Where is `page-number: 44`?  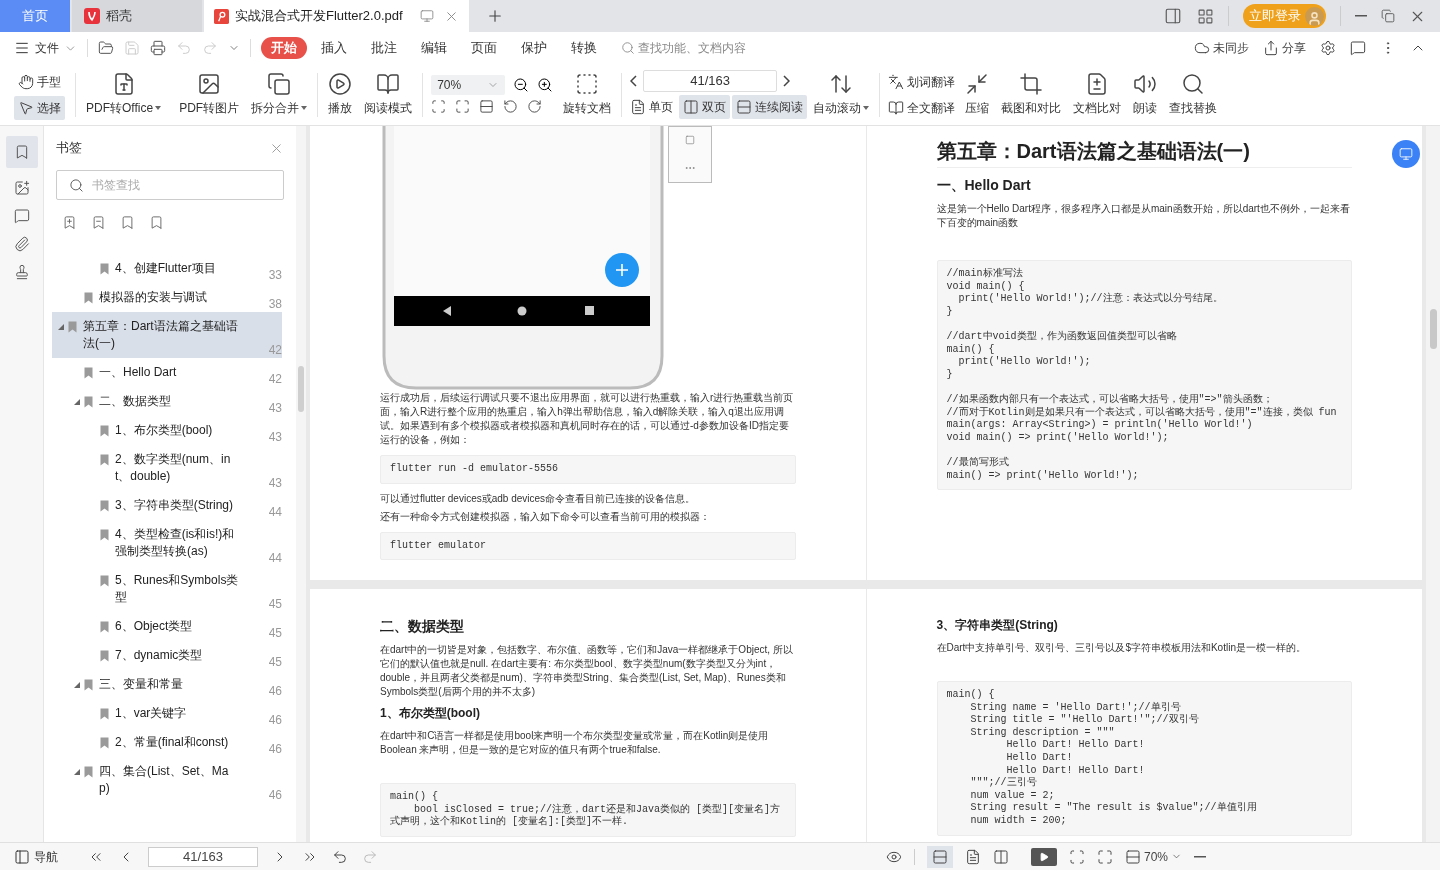 page-number: 44 is located at coordinates (275, 512).